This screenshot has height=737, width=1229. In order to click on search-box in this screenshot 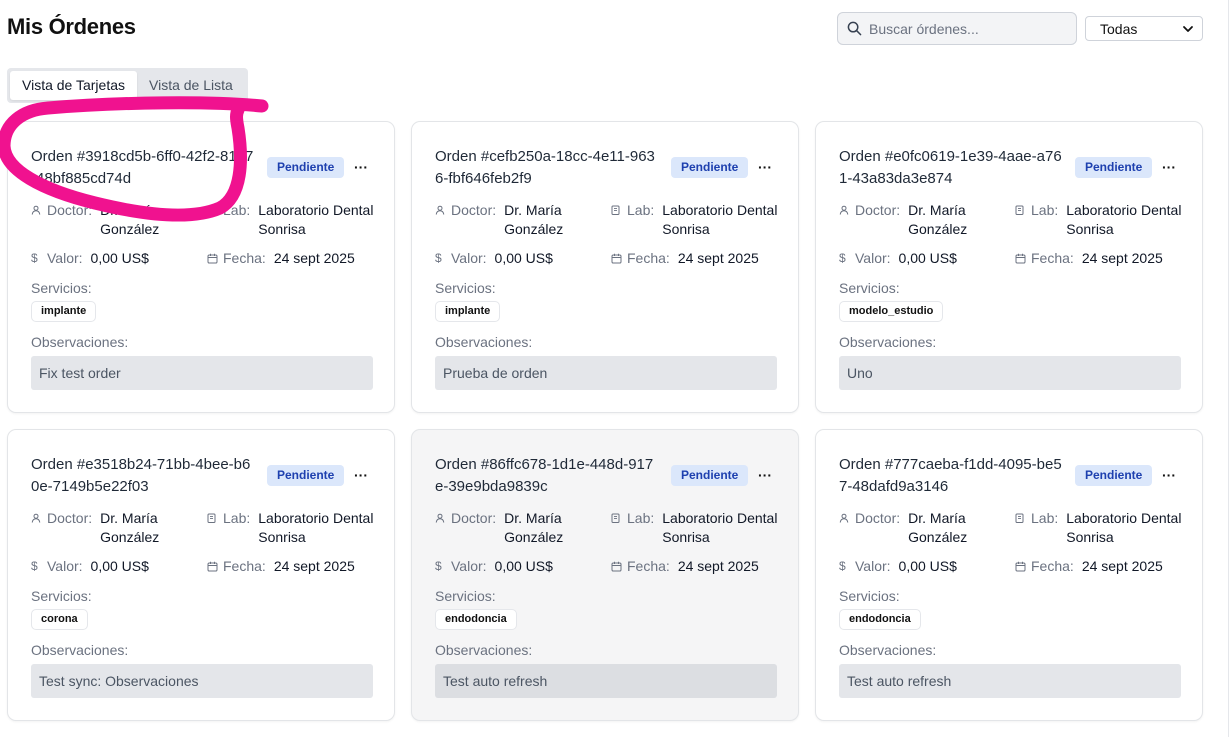, I will do `click(957, 28)`.